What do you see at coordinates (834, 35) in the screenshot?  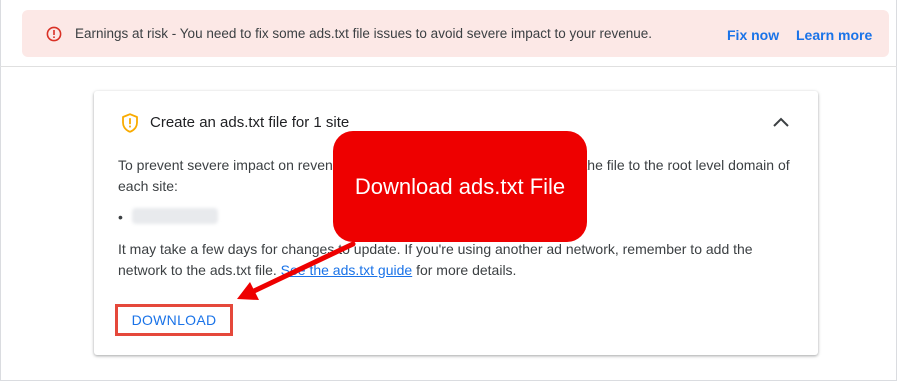 I see `learn-more-link: Learn more` at bounding box center [834, 35].